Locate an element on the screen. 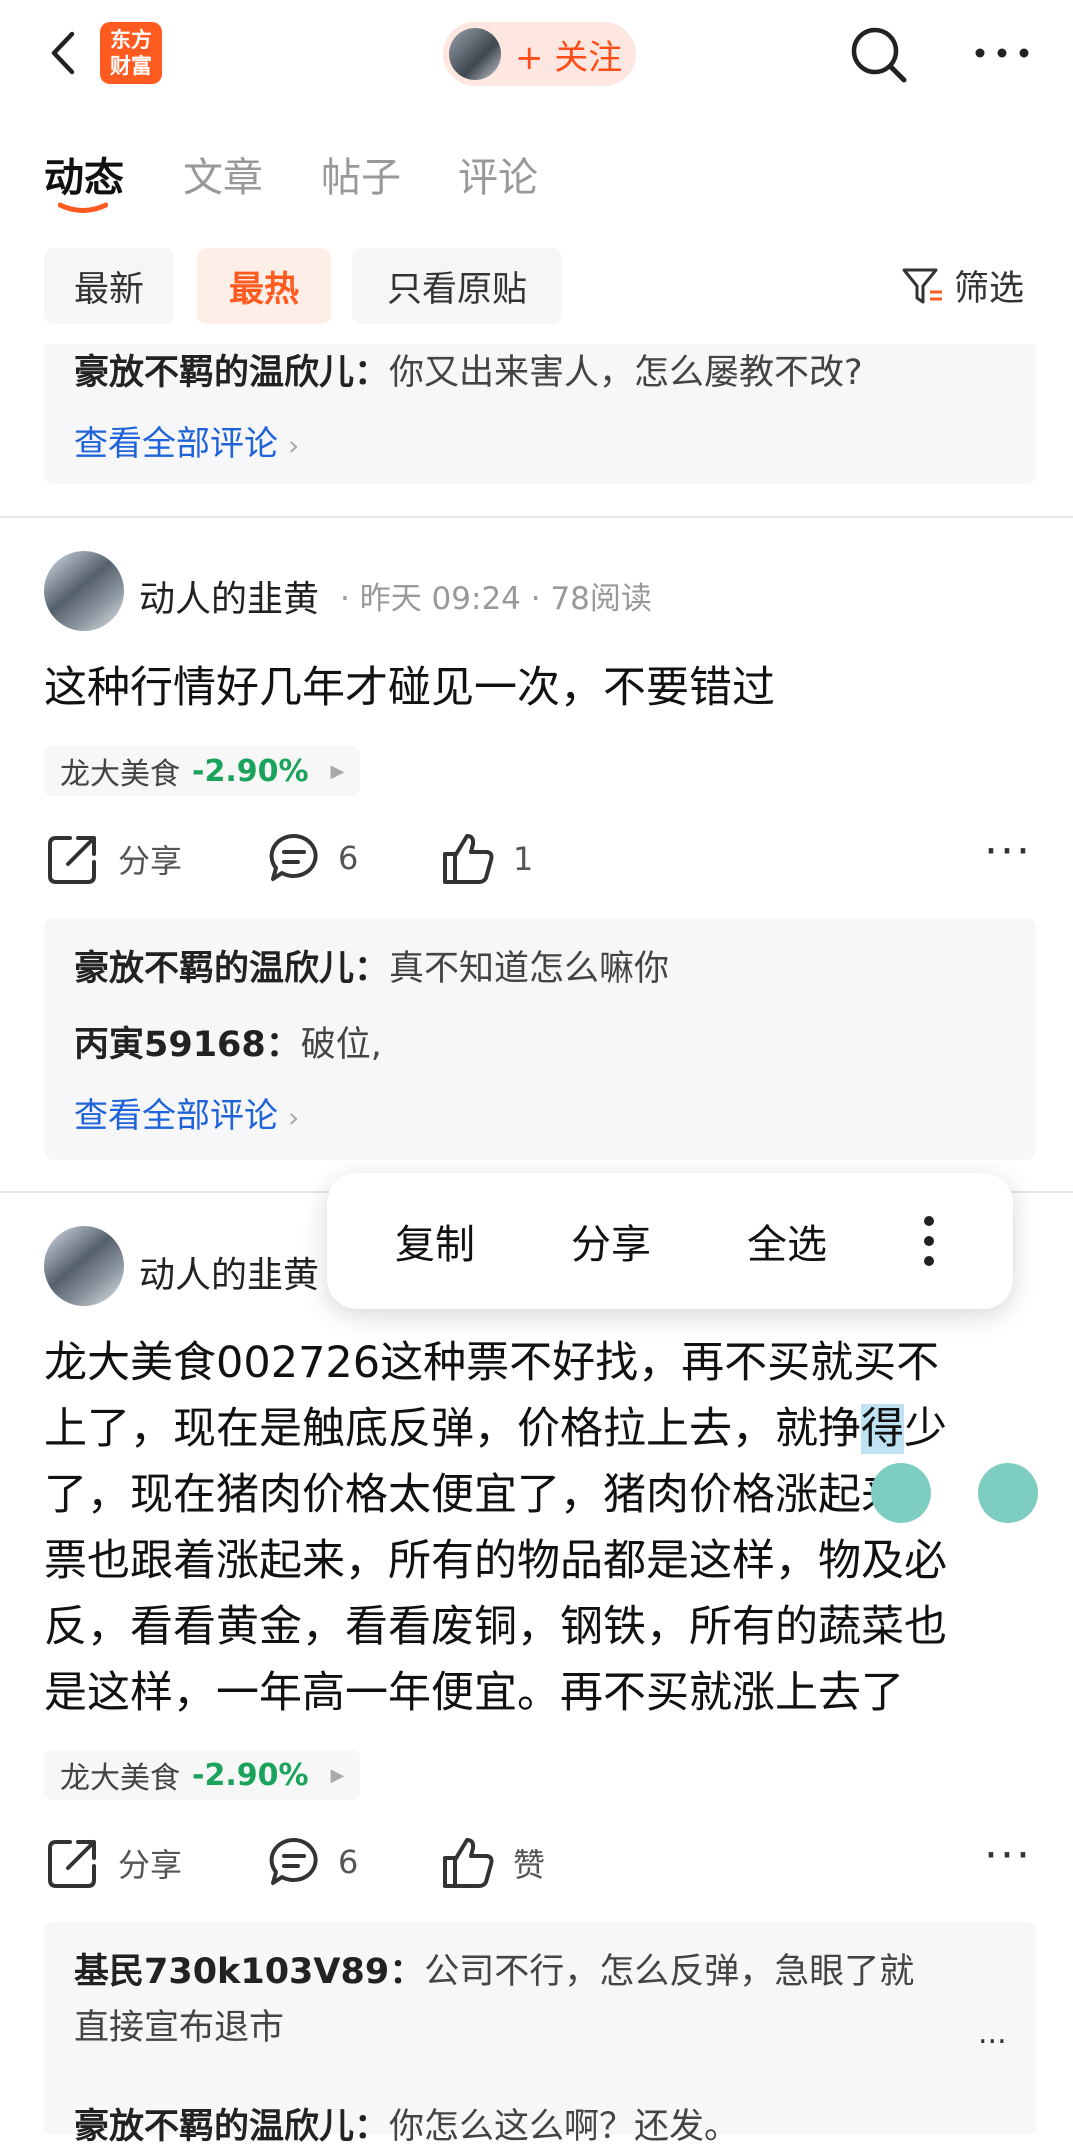  search-icon is located at coordinates (879, 55).